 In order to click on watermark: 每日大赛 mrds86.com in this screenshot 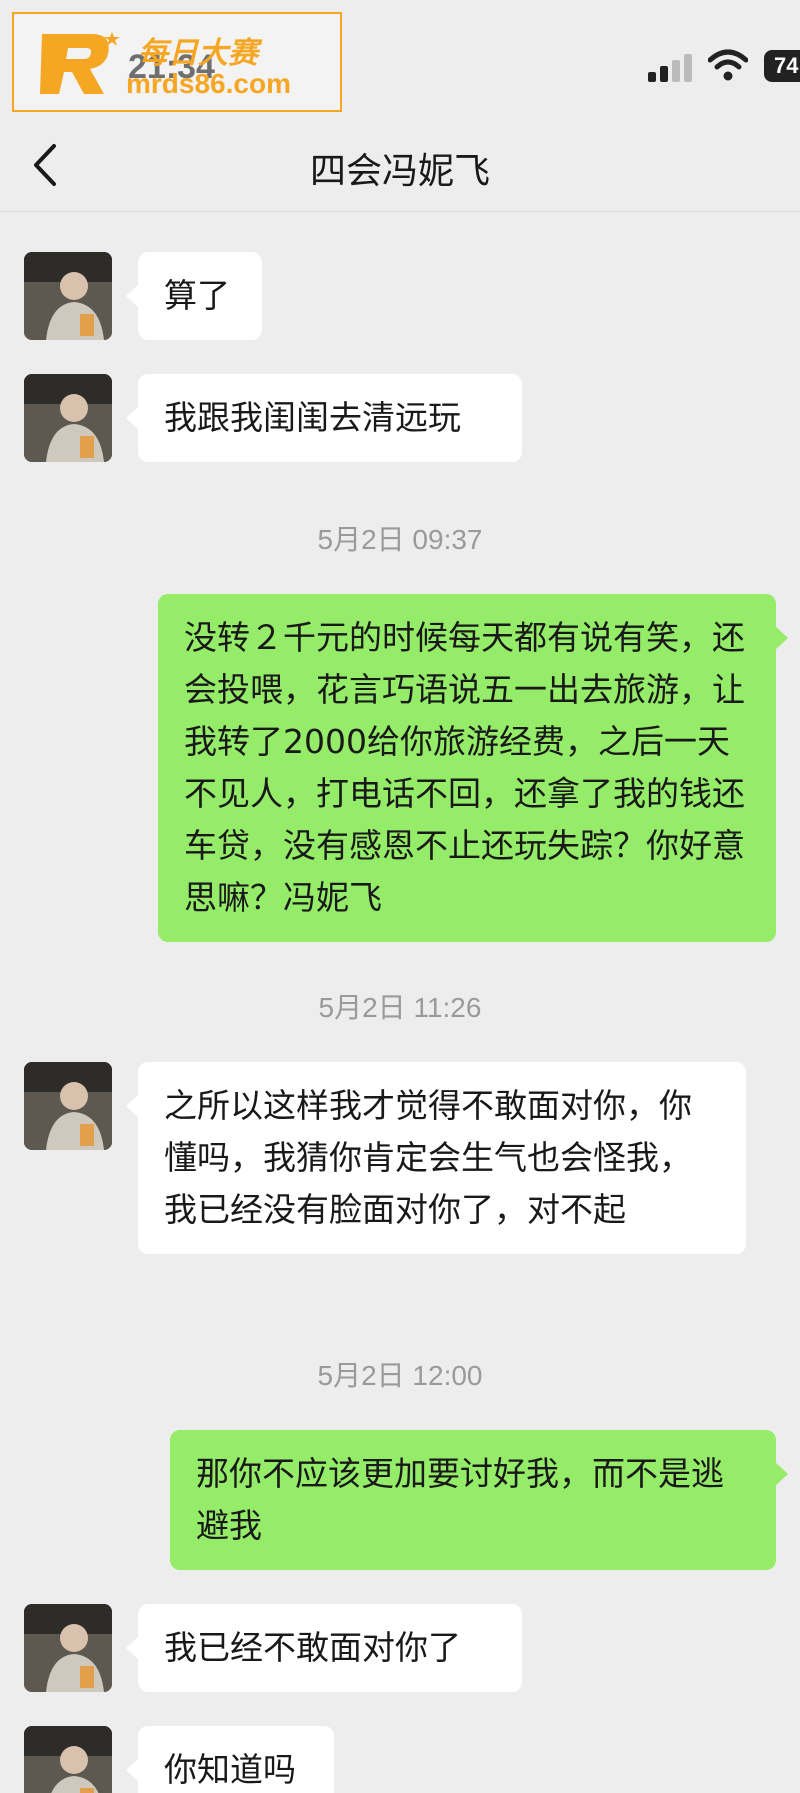, I will do `click(177, 62)`.